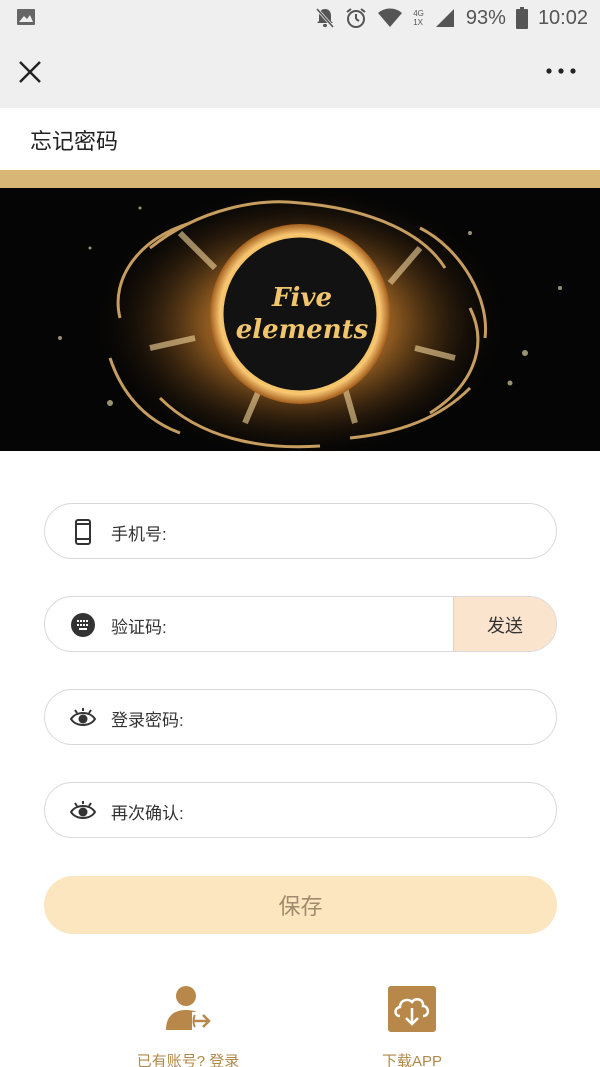 This screenshot has height=1067, width=600. I want to click on bell-muted-icon, so click(325, 18).